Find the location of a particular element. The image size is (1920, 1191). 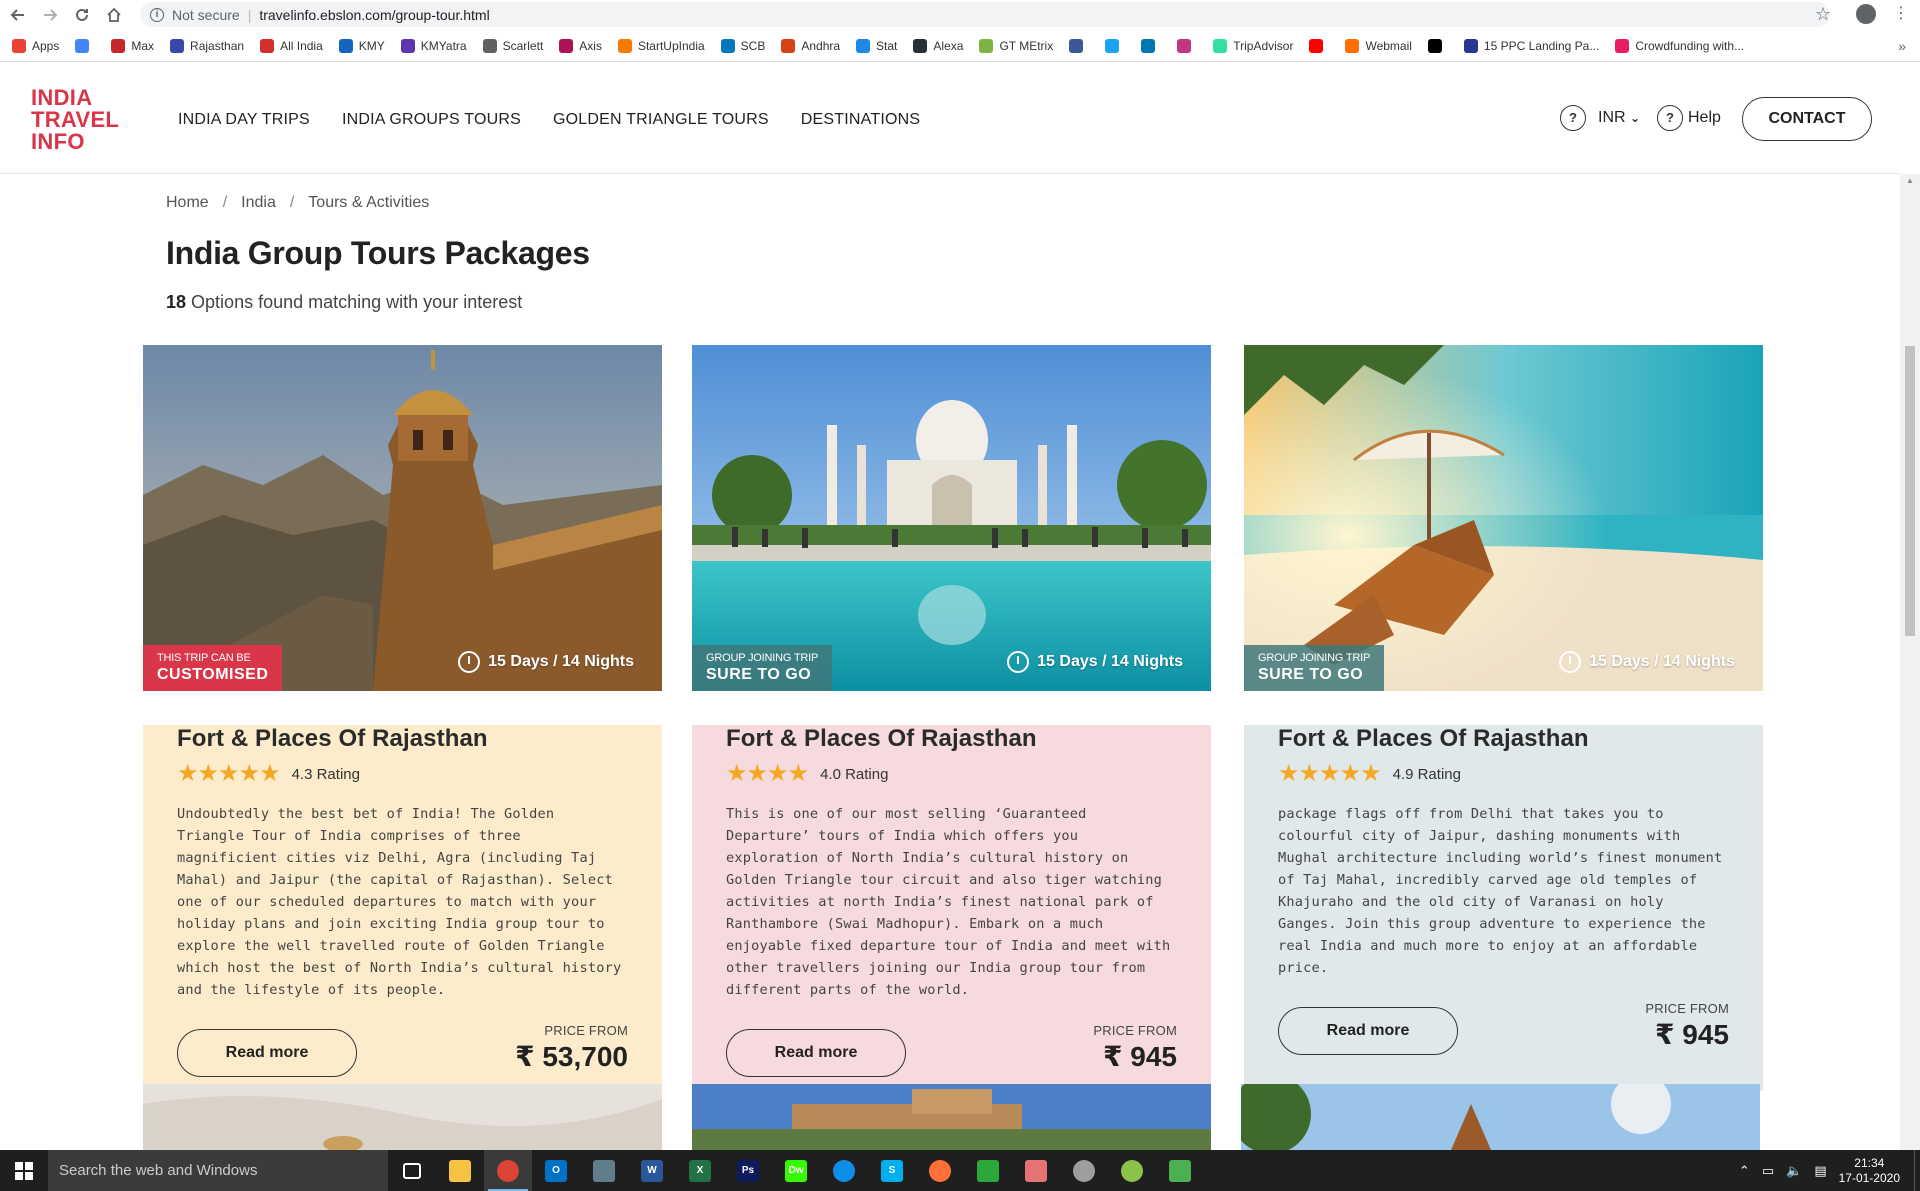

bookmark-item: Webmail is located at coordinates (1378, 45).